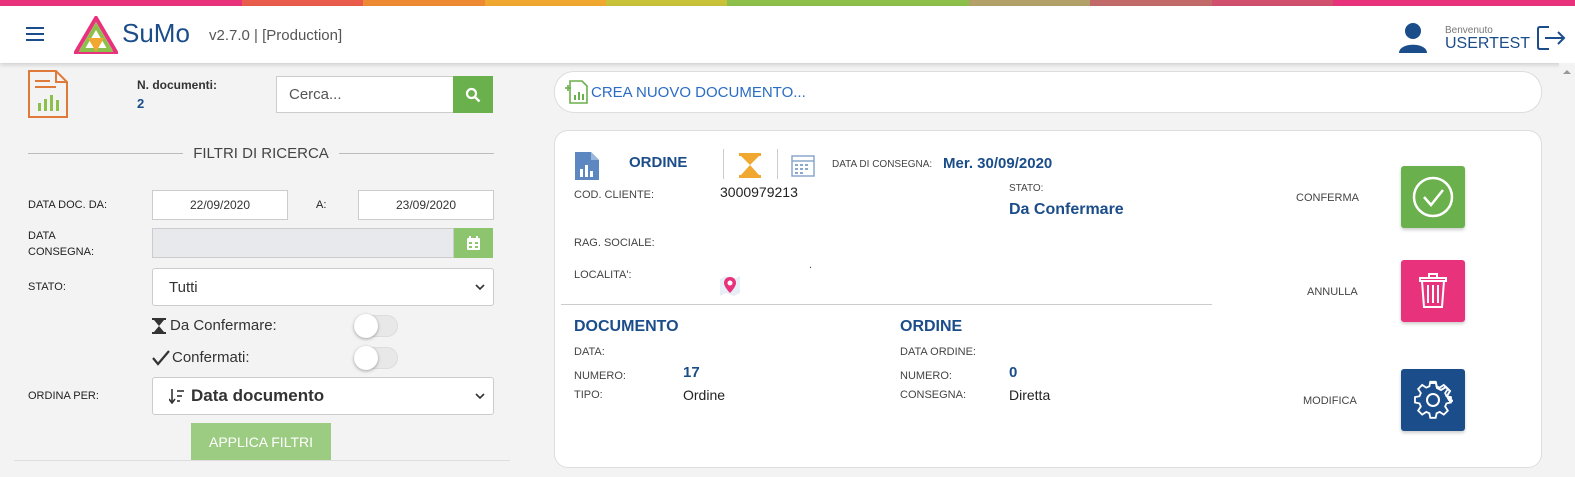 The image size is (1575, 477). What do you see at coordinates (603, 275) in the screenshot?
I see `localita-label: LOCALITA':` at bounding box center [603, 275].